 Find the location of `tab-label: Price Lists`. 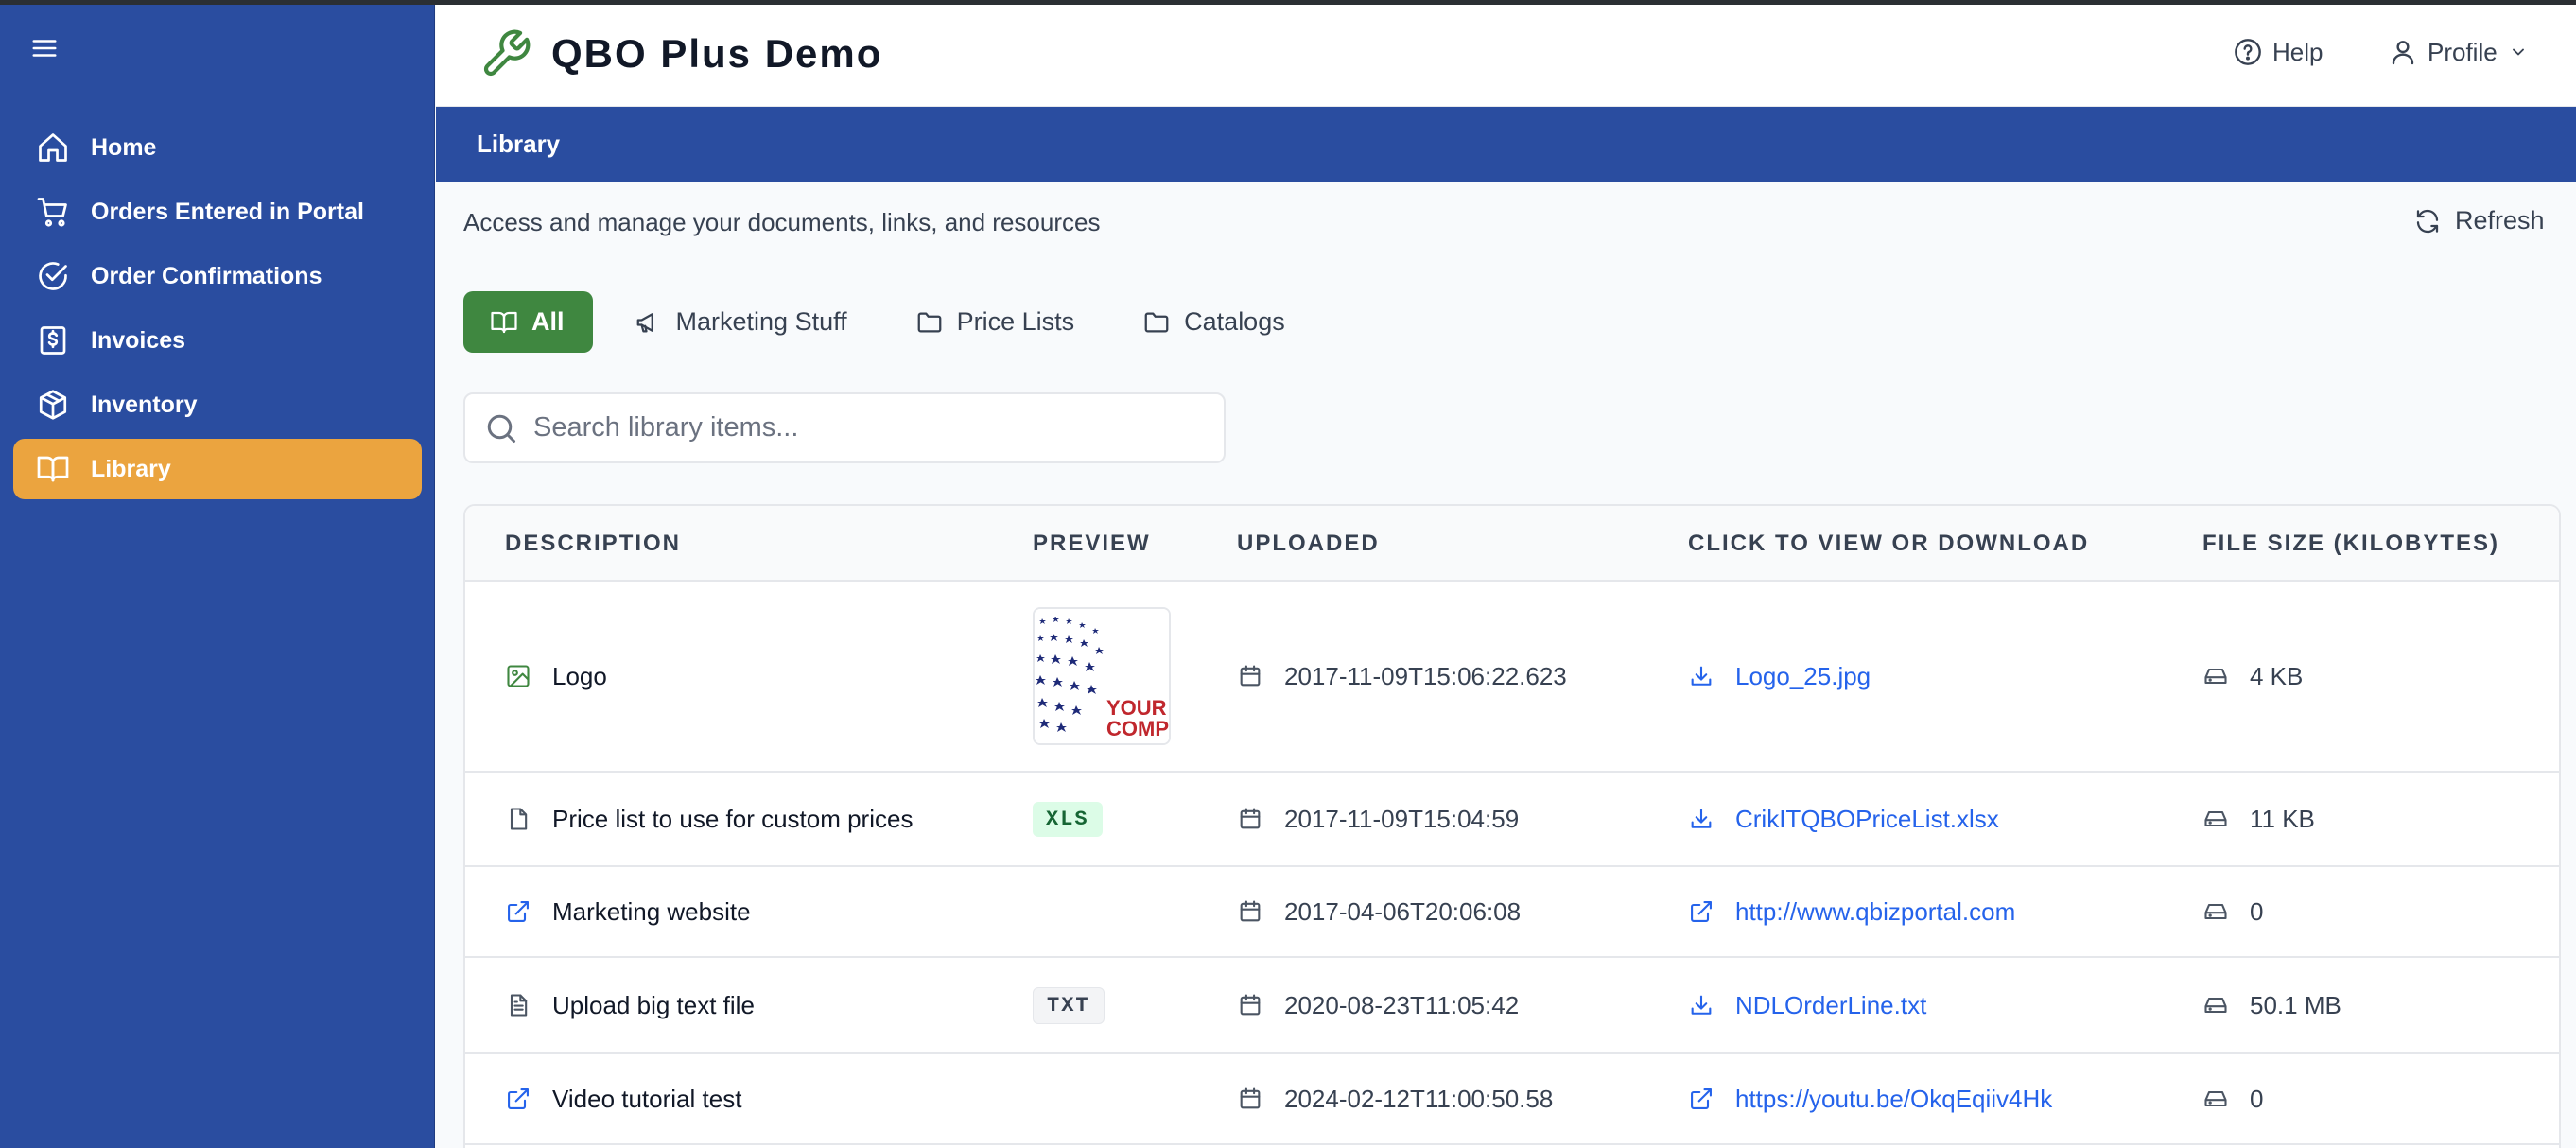

tab-label: Price Lists is located at coordinates (1015, 322).